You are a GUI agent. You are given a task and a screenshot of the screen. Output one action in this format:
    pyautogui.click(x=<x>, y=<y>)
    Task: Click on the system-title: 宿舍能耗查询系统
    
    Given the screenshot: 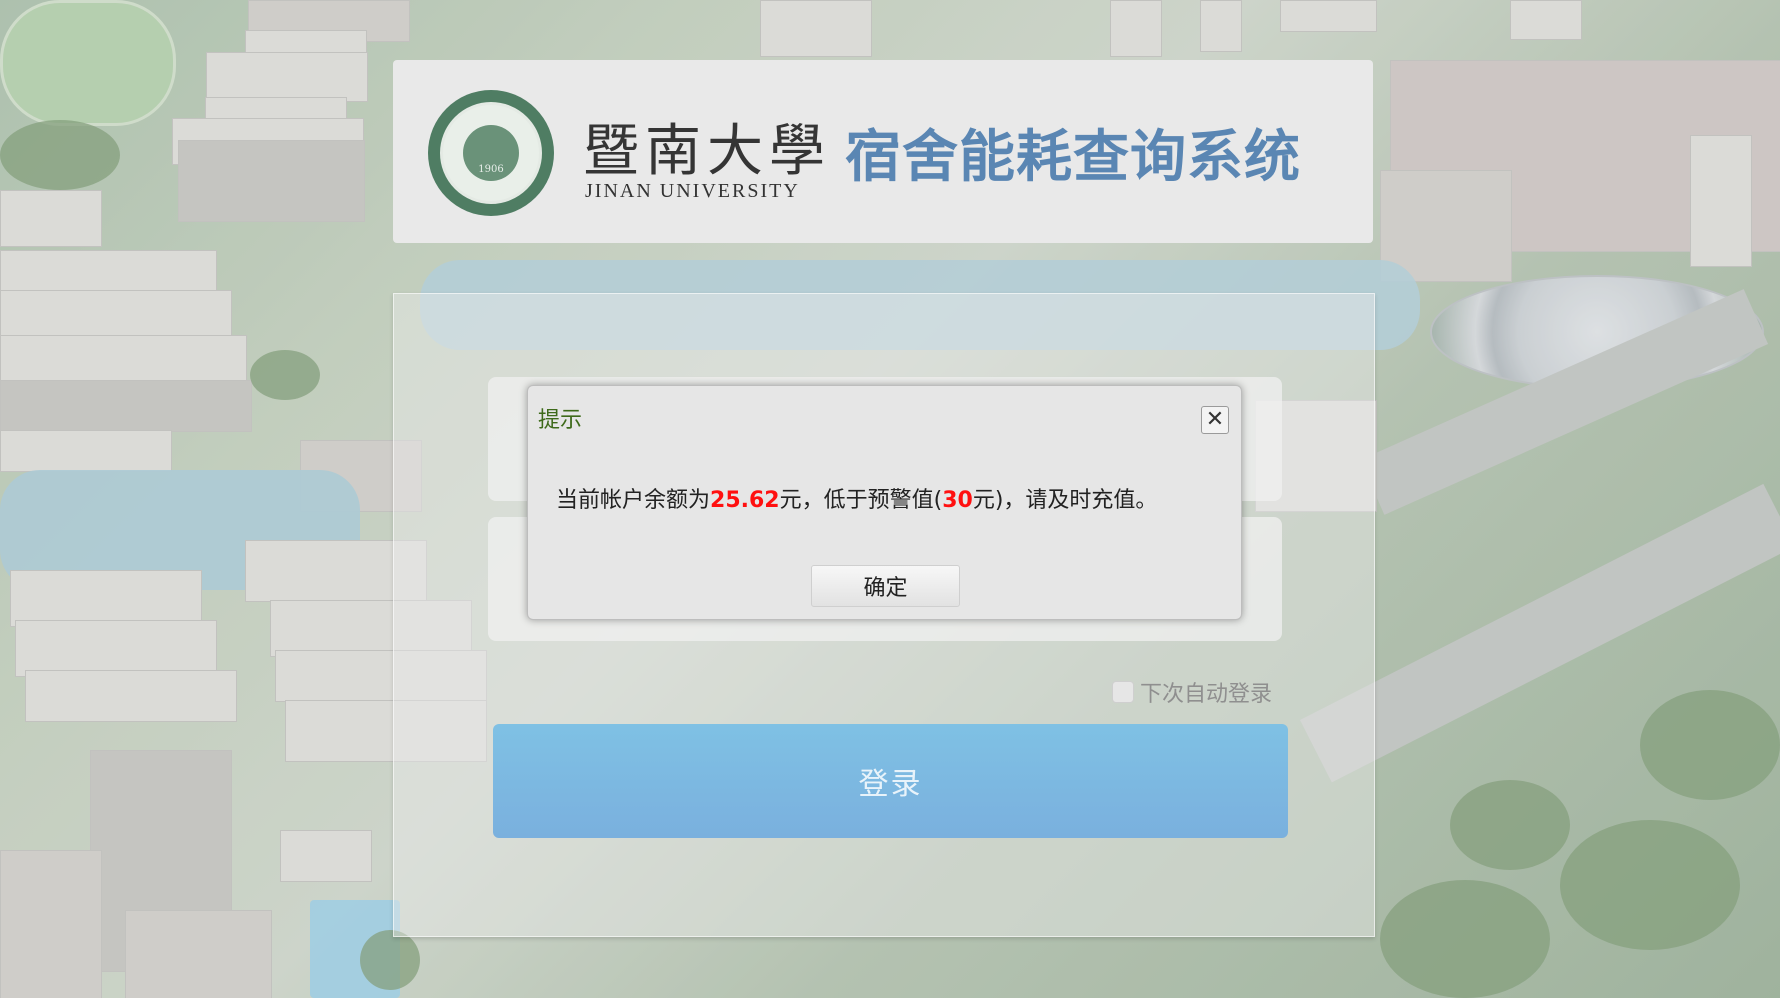 What is the action you would take?
    pyautogui.click(x=1073, y=157)
    